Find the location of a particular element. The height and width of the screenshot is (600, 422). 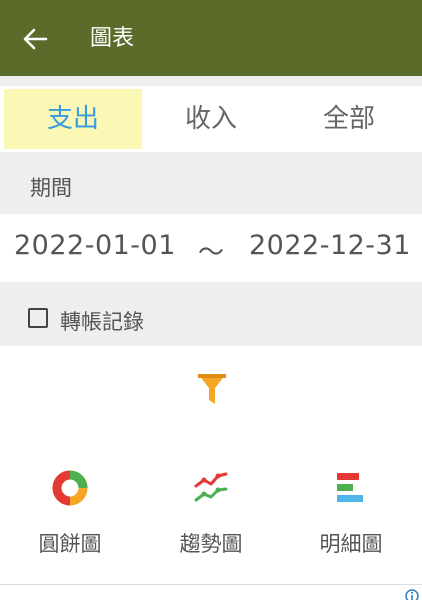

detail-chart-label: 明細圖 is located at coordinates (351, 544).